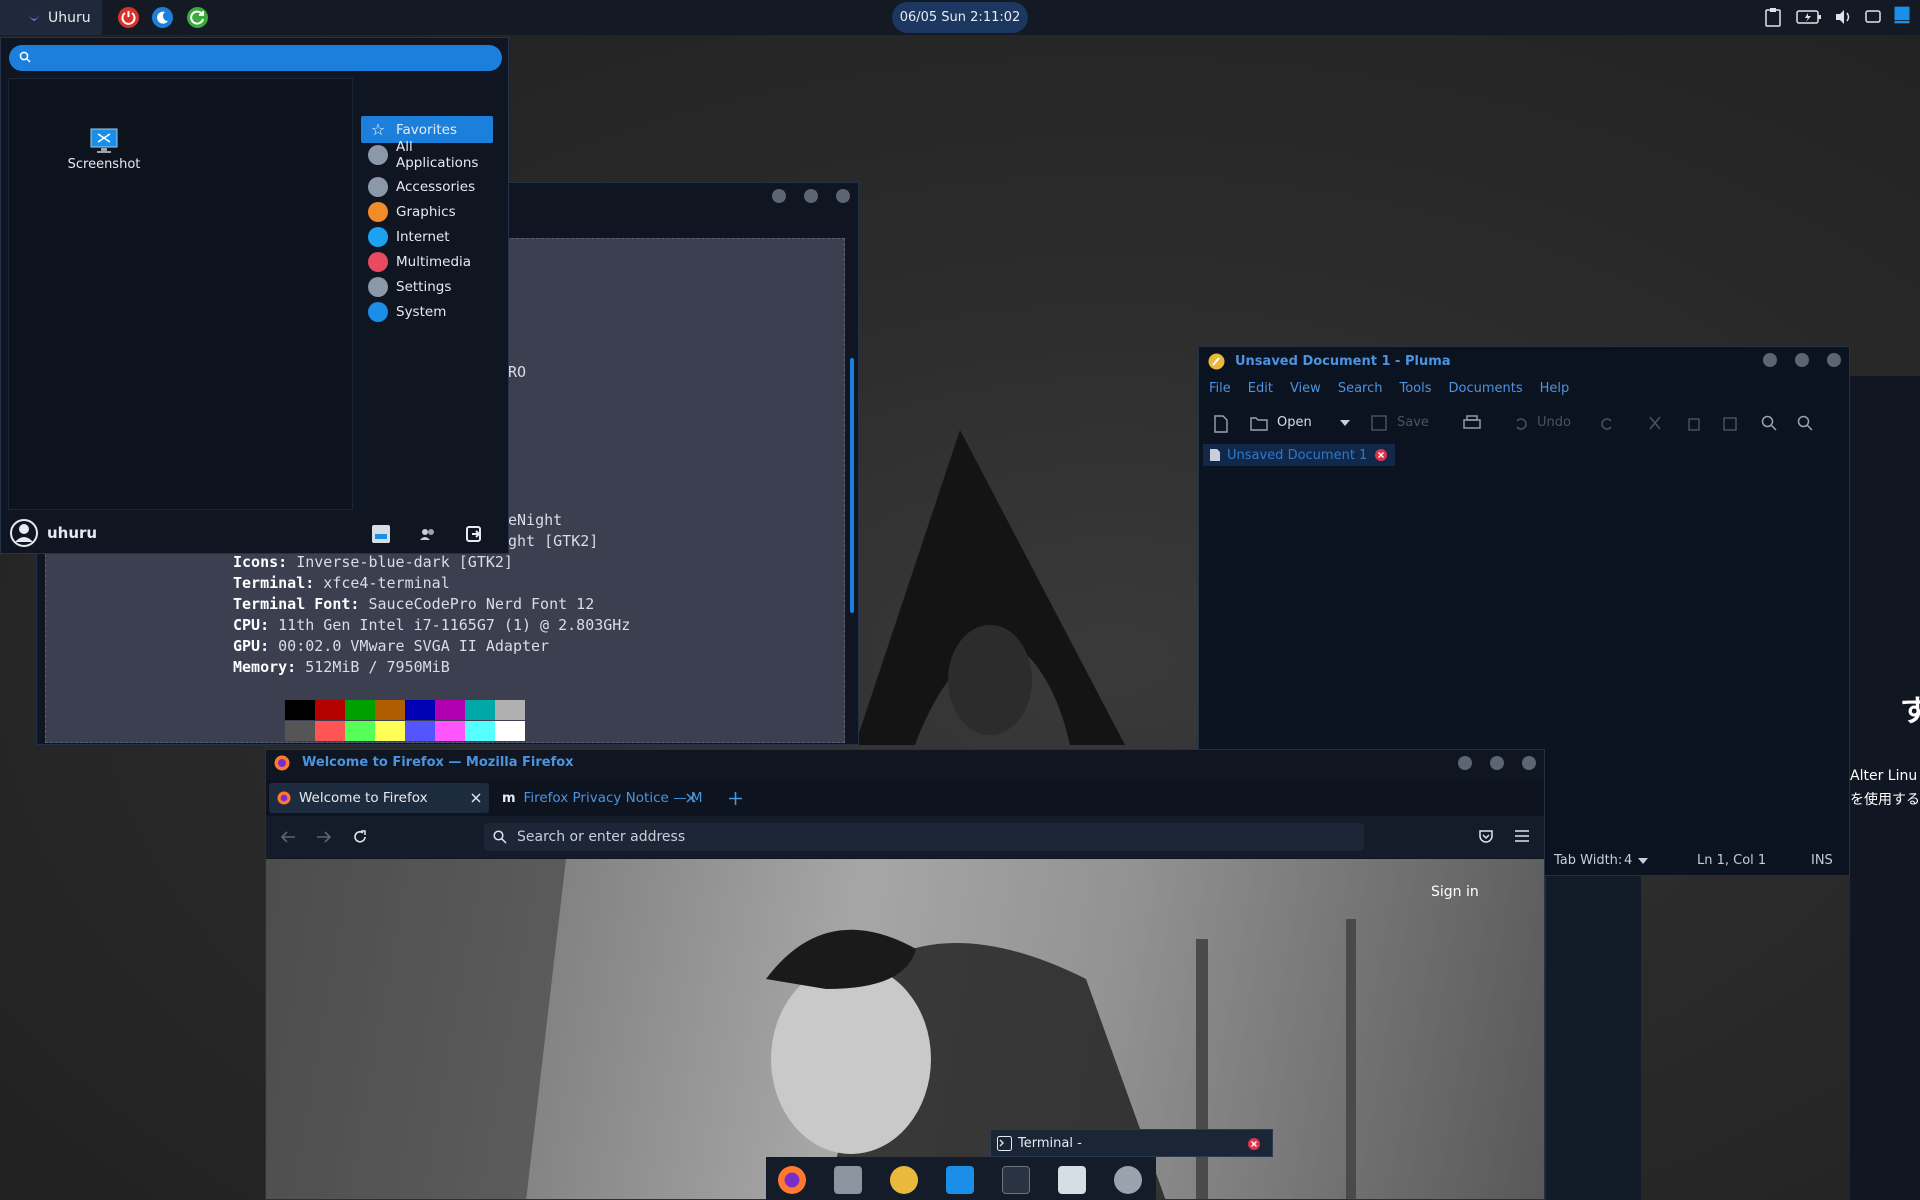 Image resolution: width=1920 pixels, height=1200 pixels. Describe the element at coordinates (414, 604) in the screenshot. I see `terminal-line: Terminal Font: SauceCodePro Nerd Font 12` at that location.